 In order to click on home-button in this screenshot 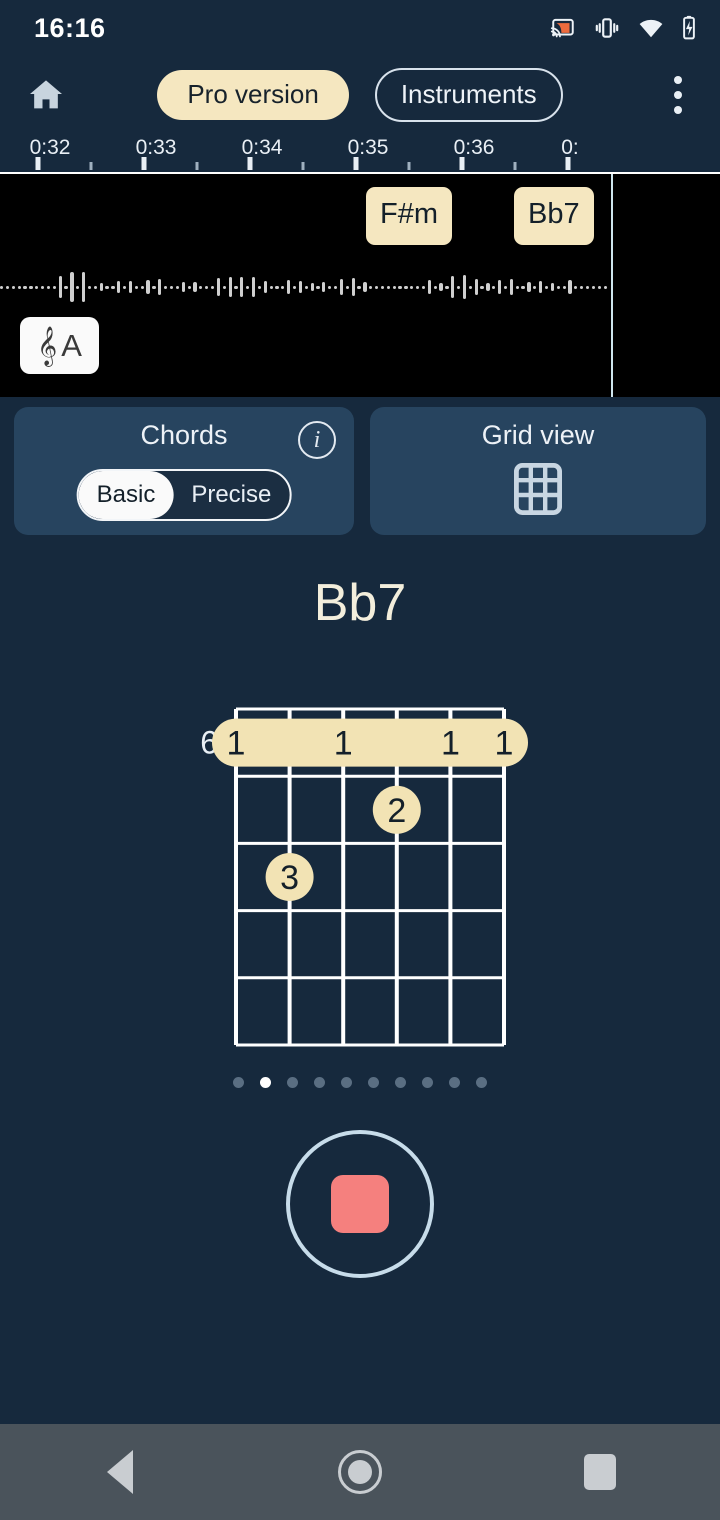, I will do `click(46, 95)`.